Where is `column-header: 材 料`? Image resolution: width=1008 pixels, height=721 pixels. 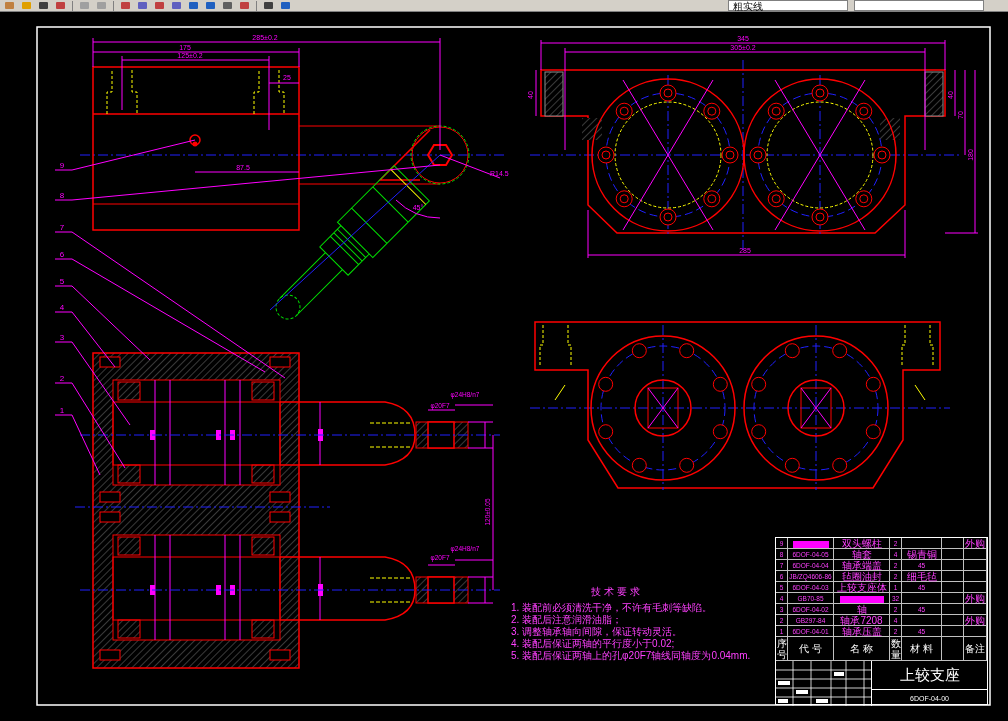 column-header: 材 料 is located at coordinates (921, 648).